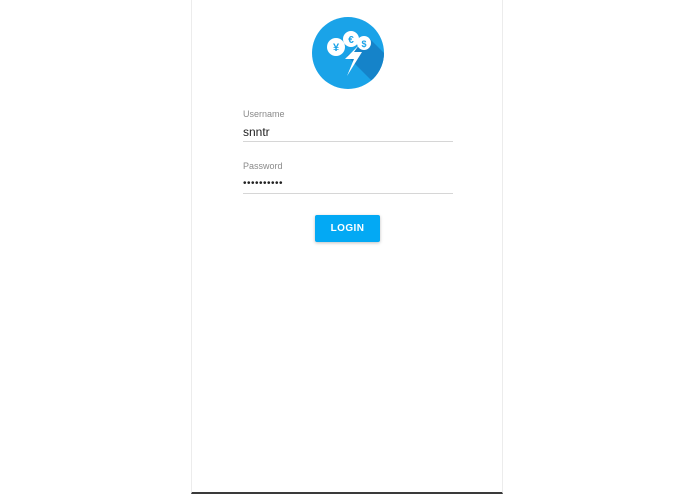 This screenshot has height=494, width=695. Describe the element at coordinates (347, 228) in the screenshot. I see `login-button: LOGIN` at that location.